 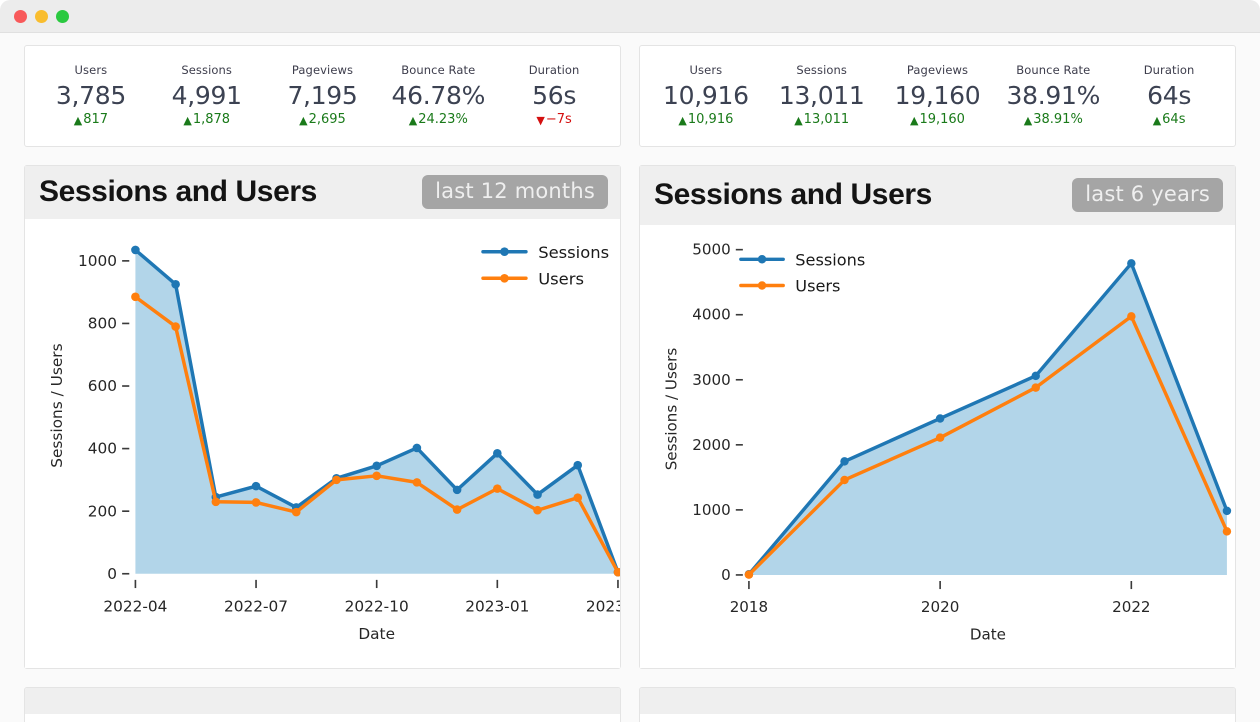 I want to click on kpi-delta: ▲ 64s, so click(x=1169, y=119).